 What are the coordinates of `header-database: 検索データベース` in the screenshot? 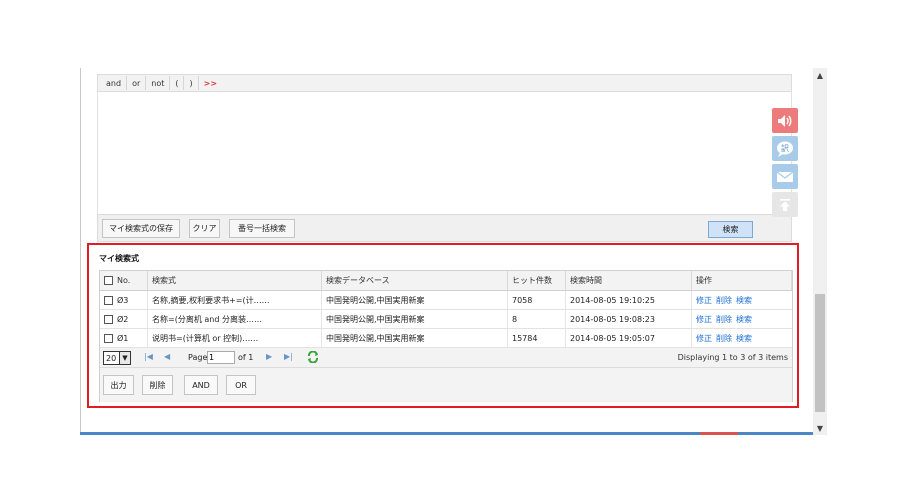 It's located at (415, 280).